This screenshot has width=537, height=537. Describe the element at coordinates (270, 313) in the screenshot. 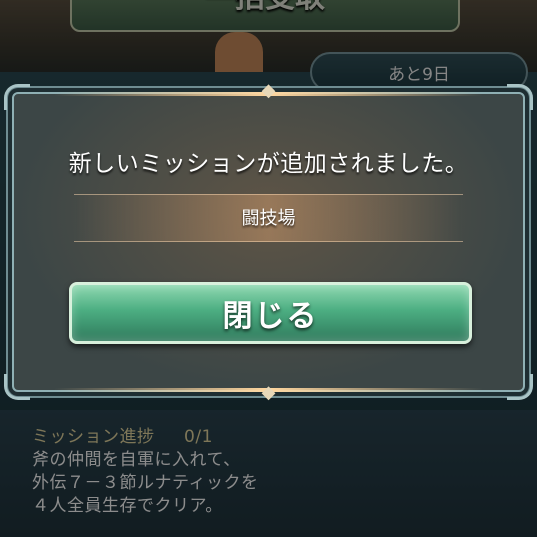

I see `close-button: 閉じる` at that location.